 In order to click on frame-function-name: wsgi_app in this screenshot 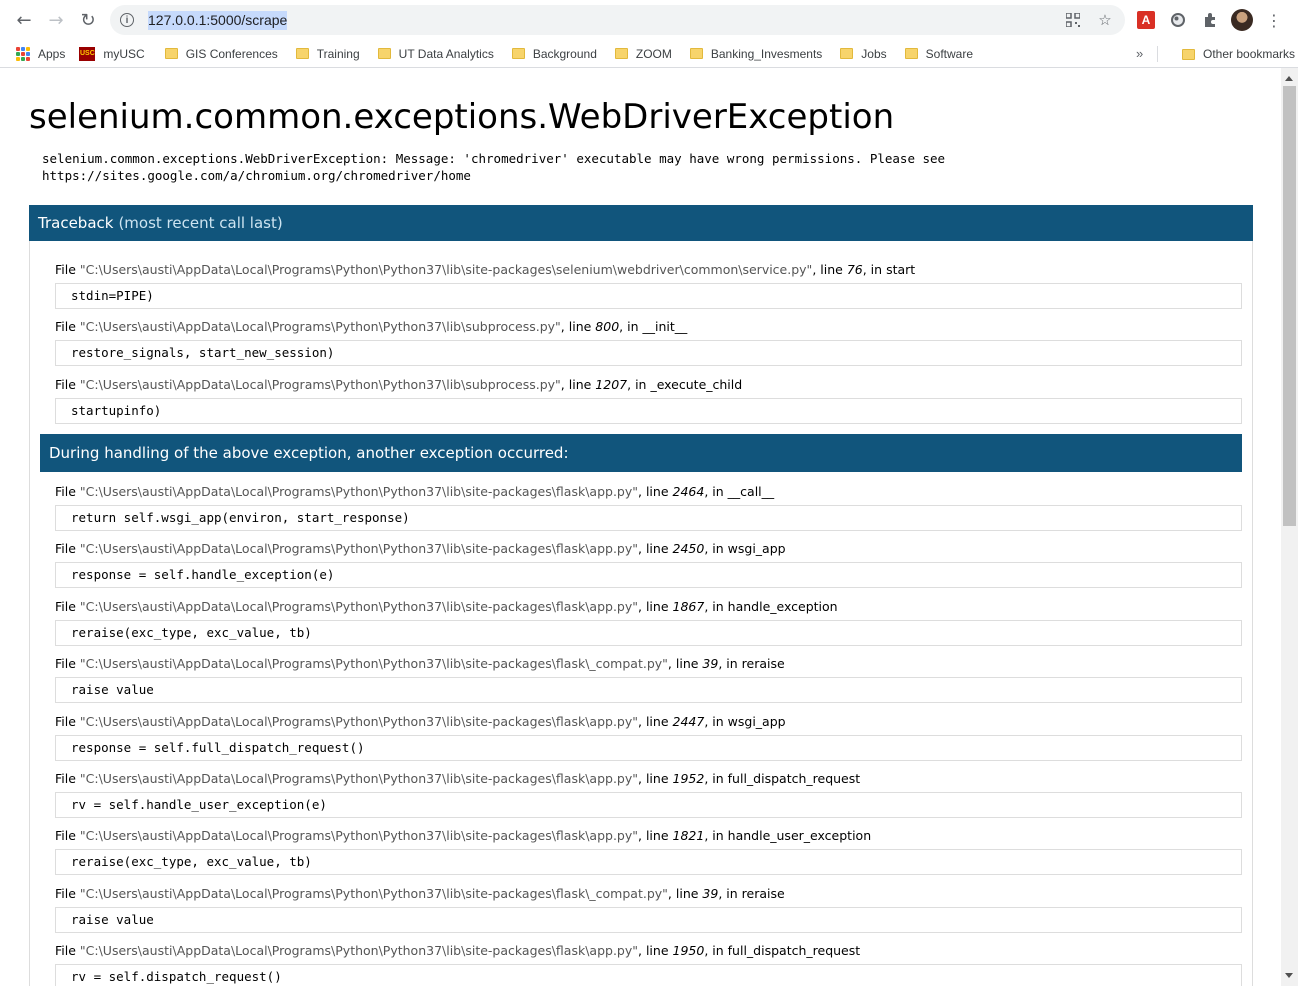, I will do `click(756, 549)`.